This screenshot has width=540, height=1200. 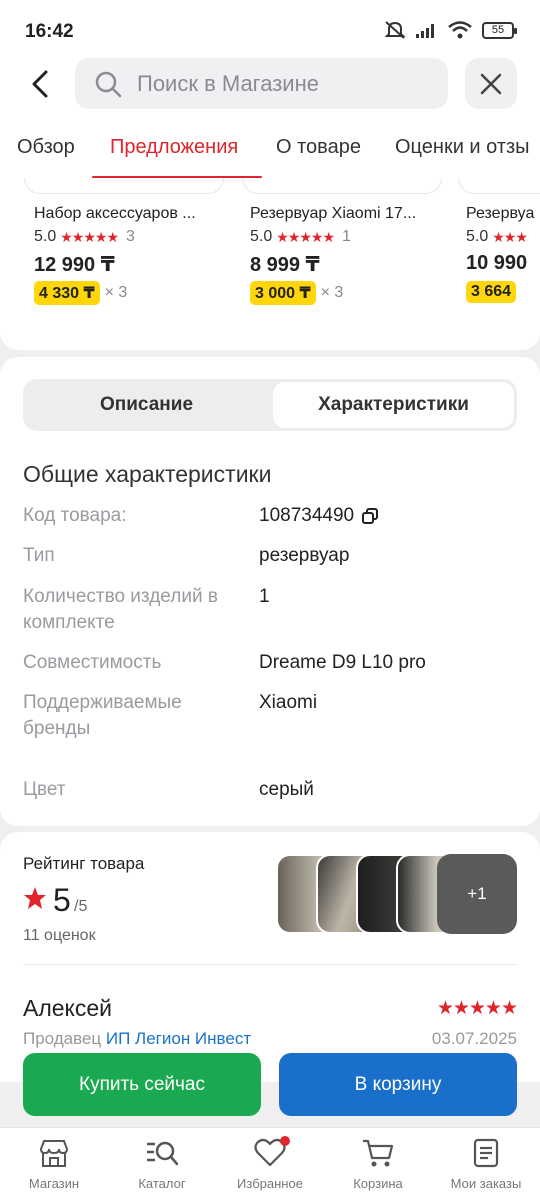 I want to click on more-photos-badge: +1, so click(x=477, y=894).